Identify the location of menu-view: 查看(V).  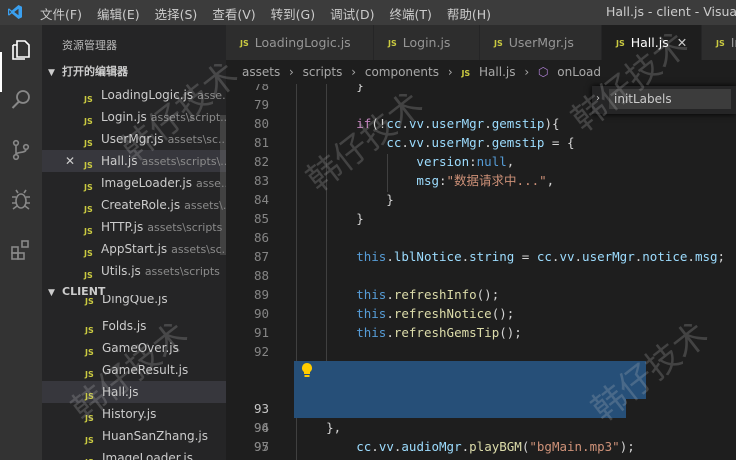
(233, 13).